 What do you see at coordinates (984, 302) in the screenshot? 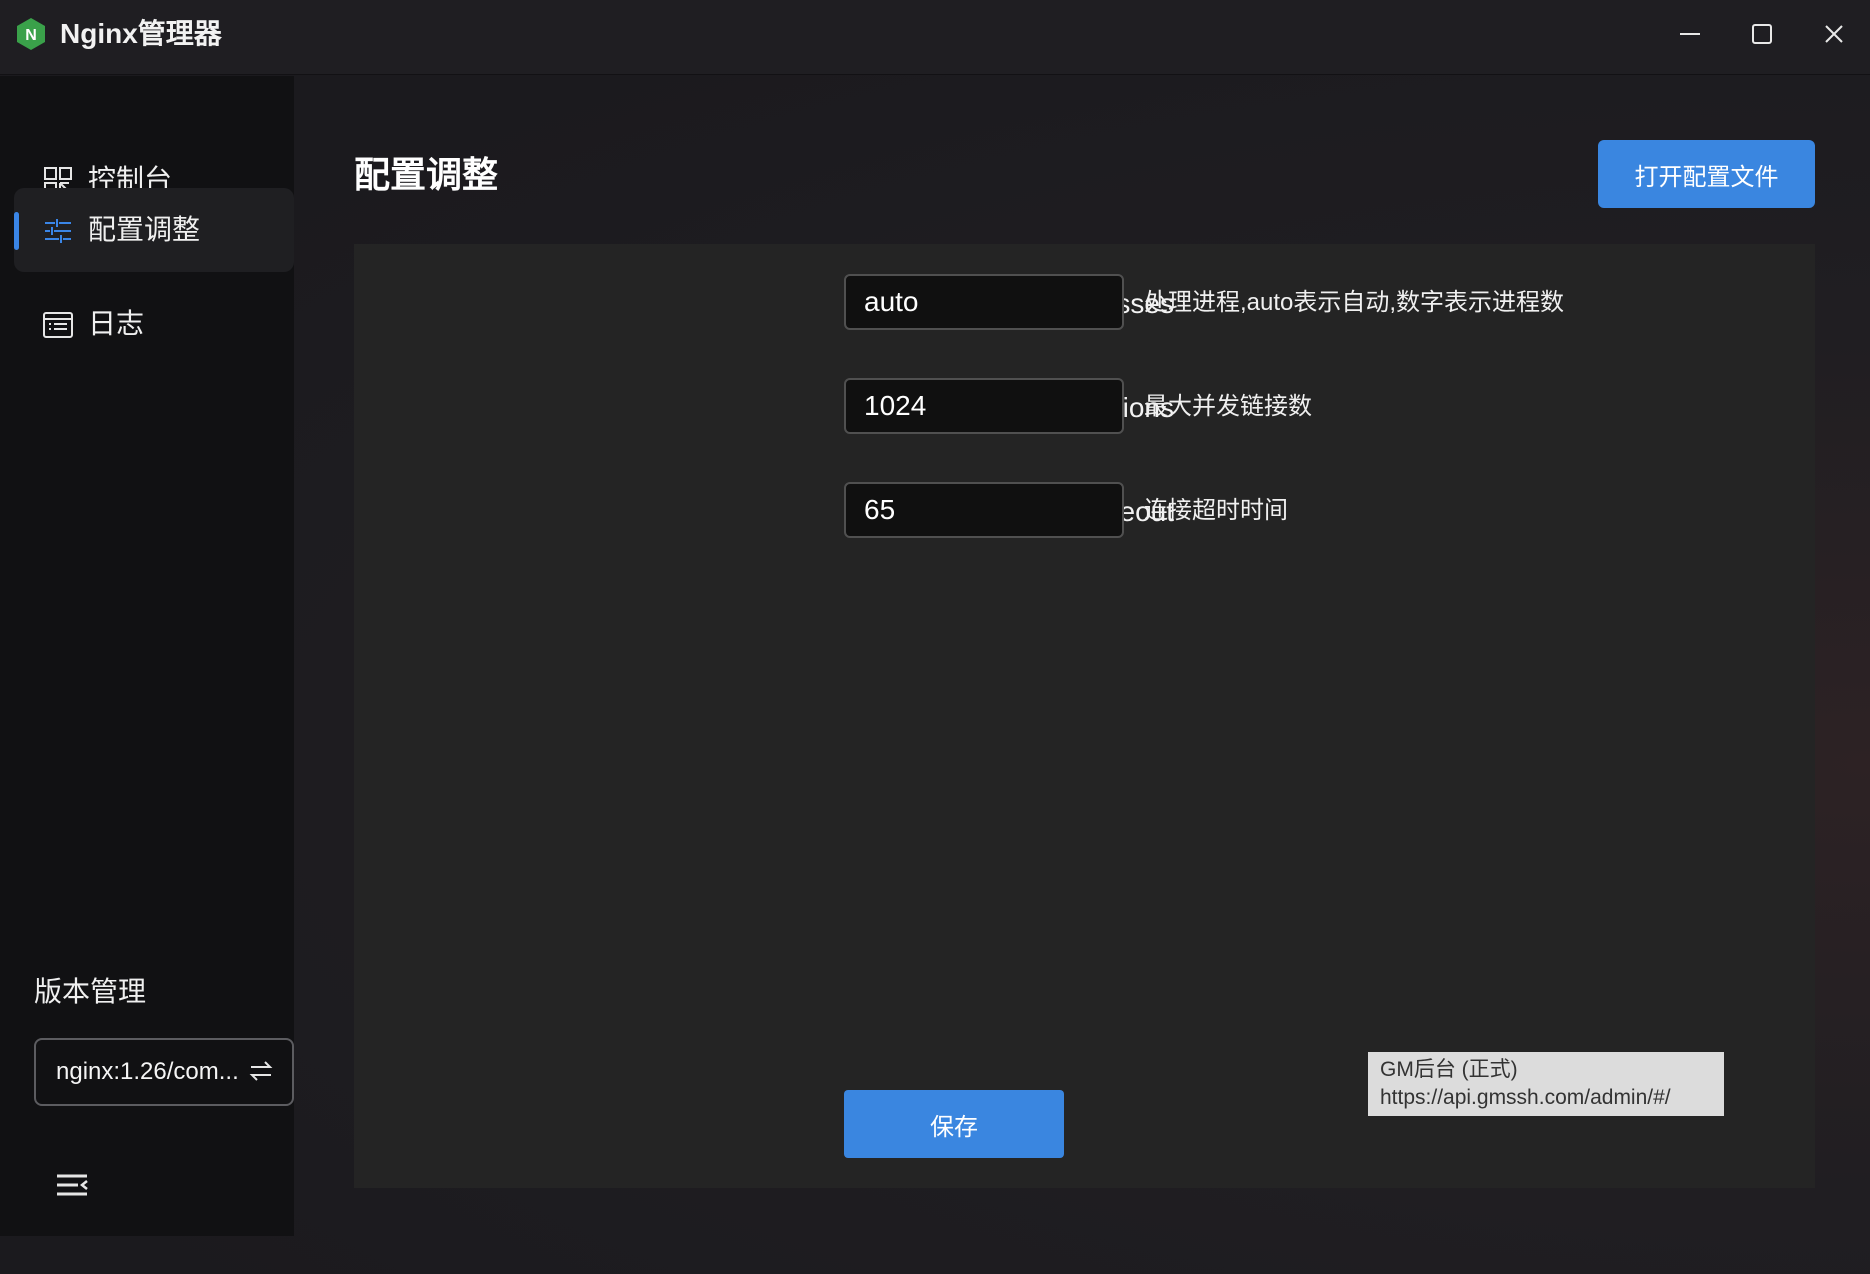
I see `worker-processes-input` at bounding box center [984, 302].